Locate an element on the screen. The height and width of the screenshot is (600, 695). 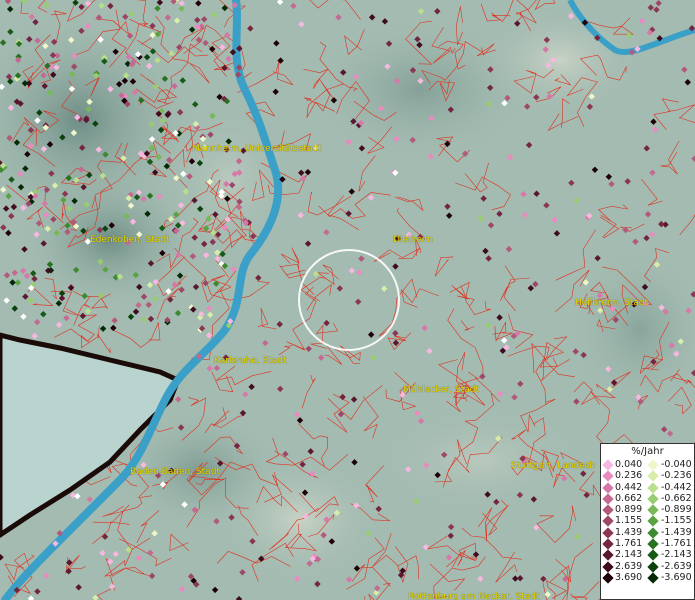
legend-row: 0.236 -0.236 is located at coordinates (647, 476).